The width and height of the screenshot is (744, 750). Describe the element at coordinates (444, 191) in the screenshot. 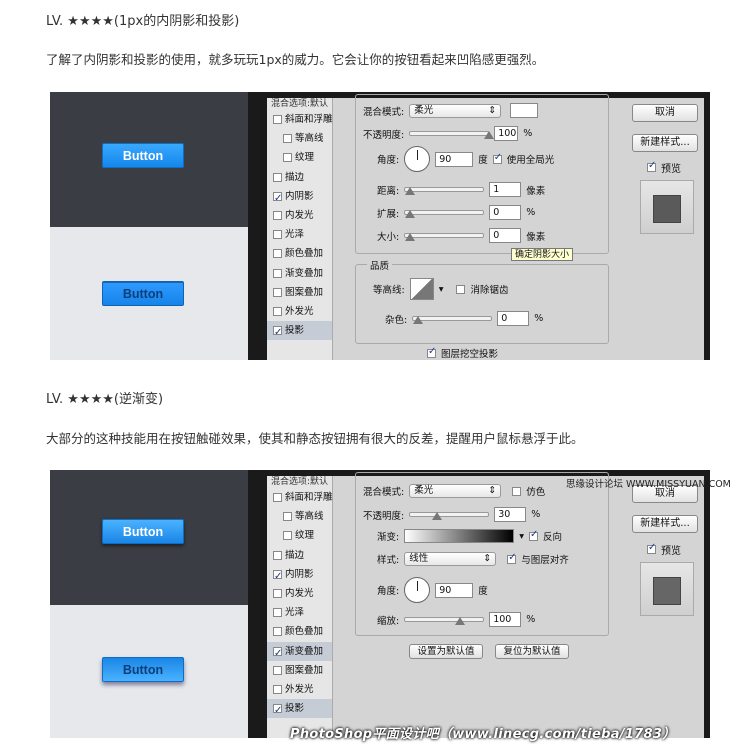

I see `distance-slider` at that location.